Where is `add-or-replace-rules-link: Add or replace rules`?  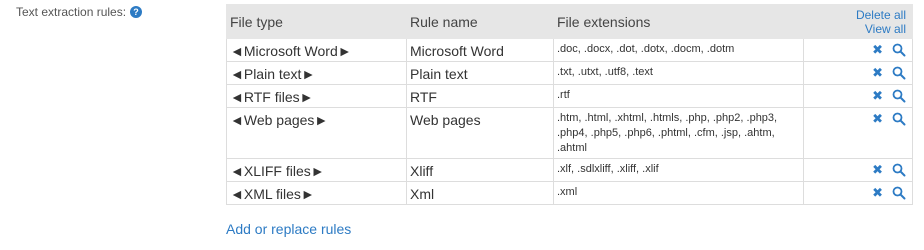
add-or-replace-rules-link: Add or replace rules is located at coordinates (288, 229).